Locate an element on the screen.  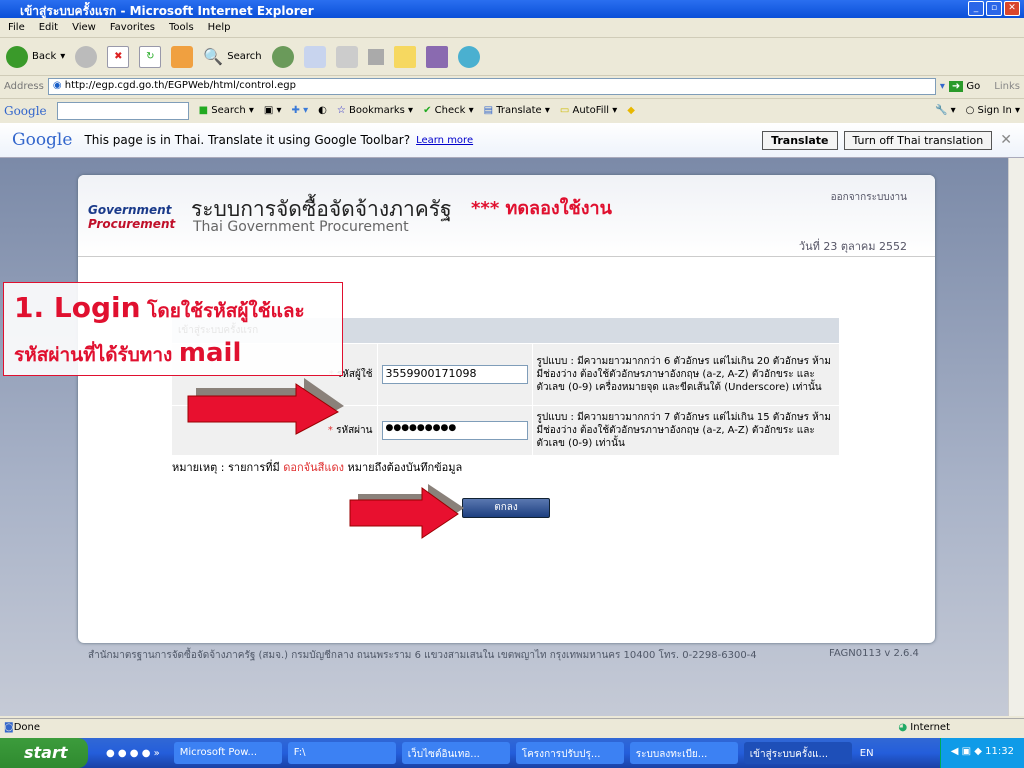
globe-icon: ◐ is located at coordinates (322, 110).